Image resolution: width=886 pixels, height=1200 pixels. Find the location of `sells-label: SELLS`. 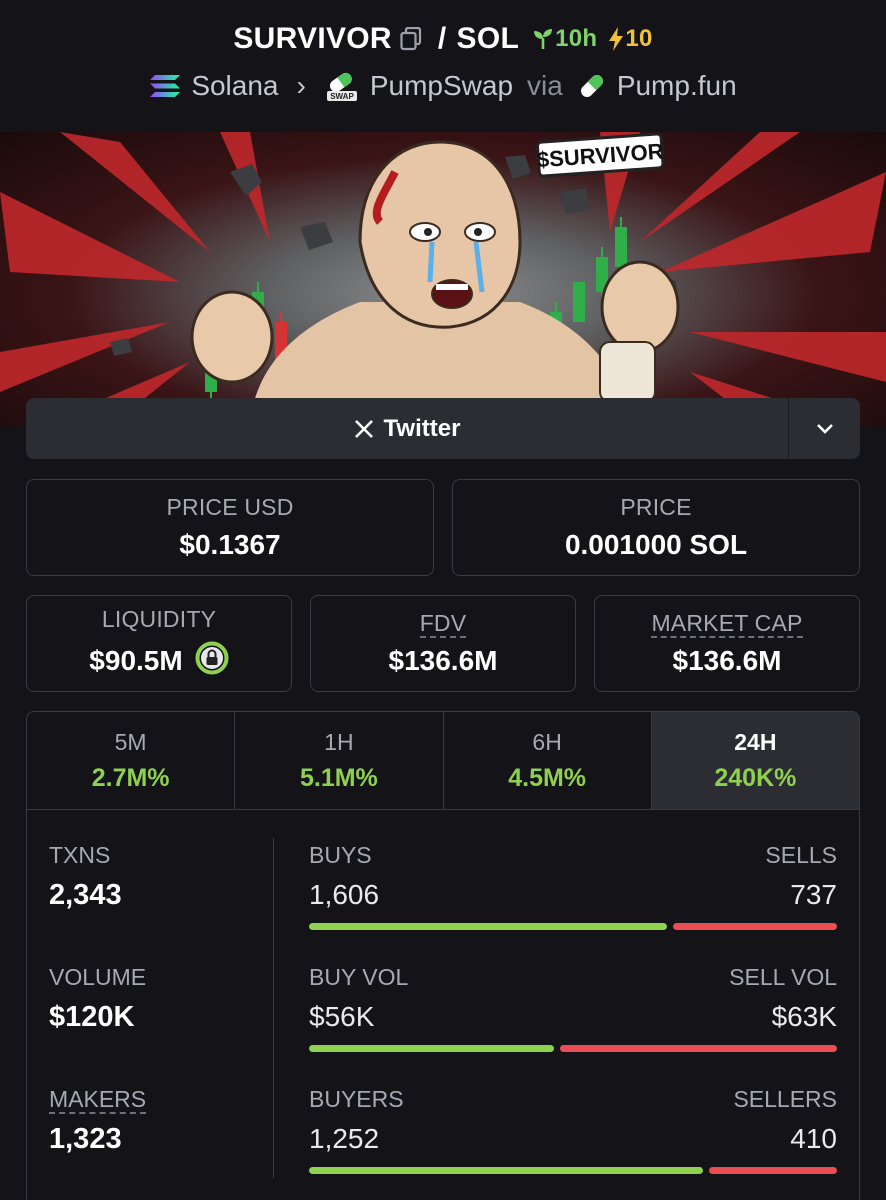

sells-label: SELLS is located at coordinates (801, 855).